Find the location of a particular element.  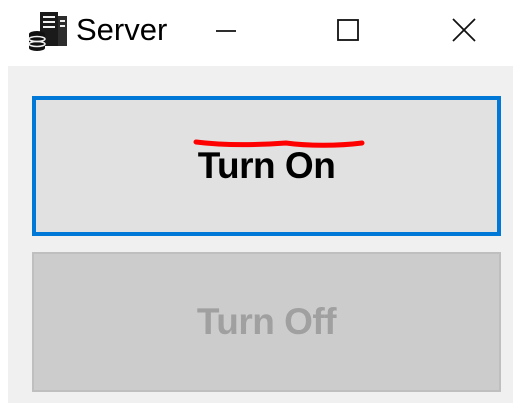

close-icon is located at coordinates (464, 32).